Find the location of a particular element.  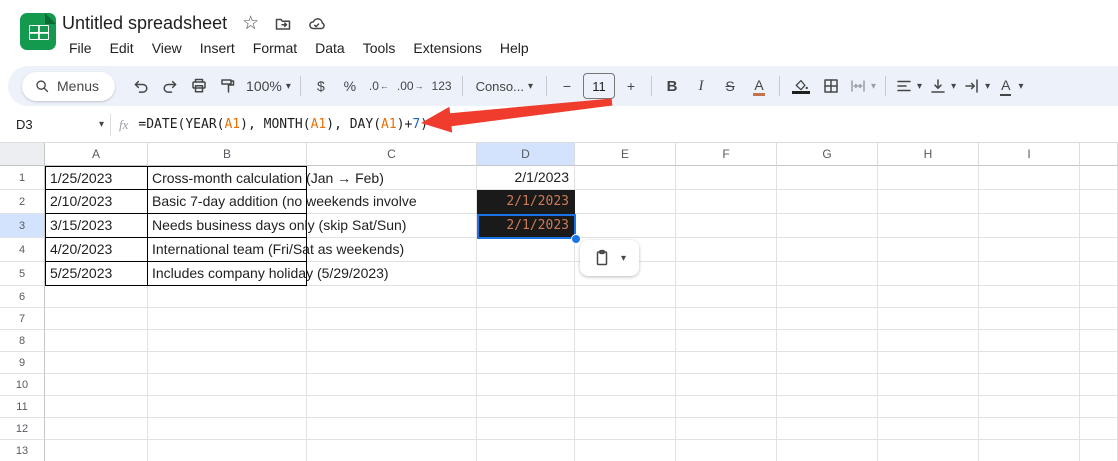

italic-button: I is located at coordinates (701, 86).